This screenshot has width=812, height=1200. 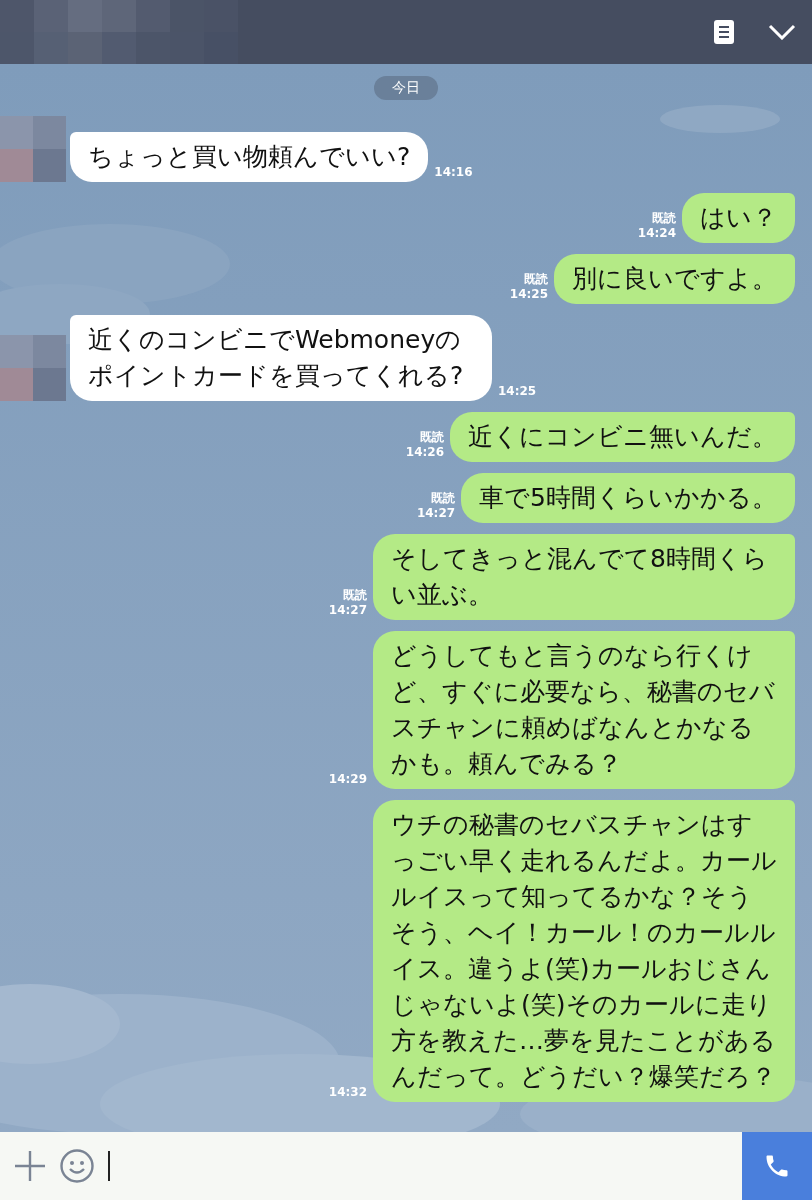 What do you see at coordinates (30, 1166) in the screenshot?
I see `plus-icon` at bounding box center [30, 1166].